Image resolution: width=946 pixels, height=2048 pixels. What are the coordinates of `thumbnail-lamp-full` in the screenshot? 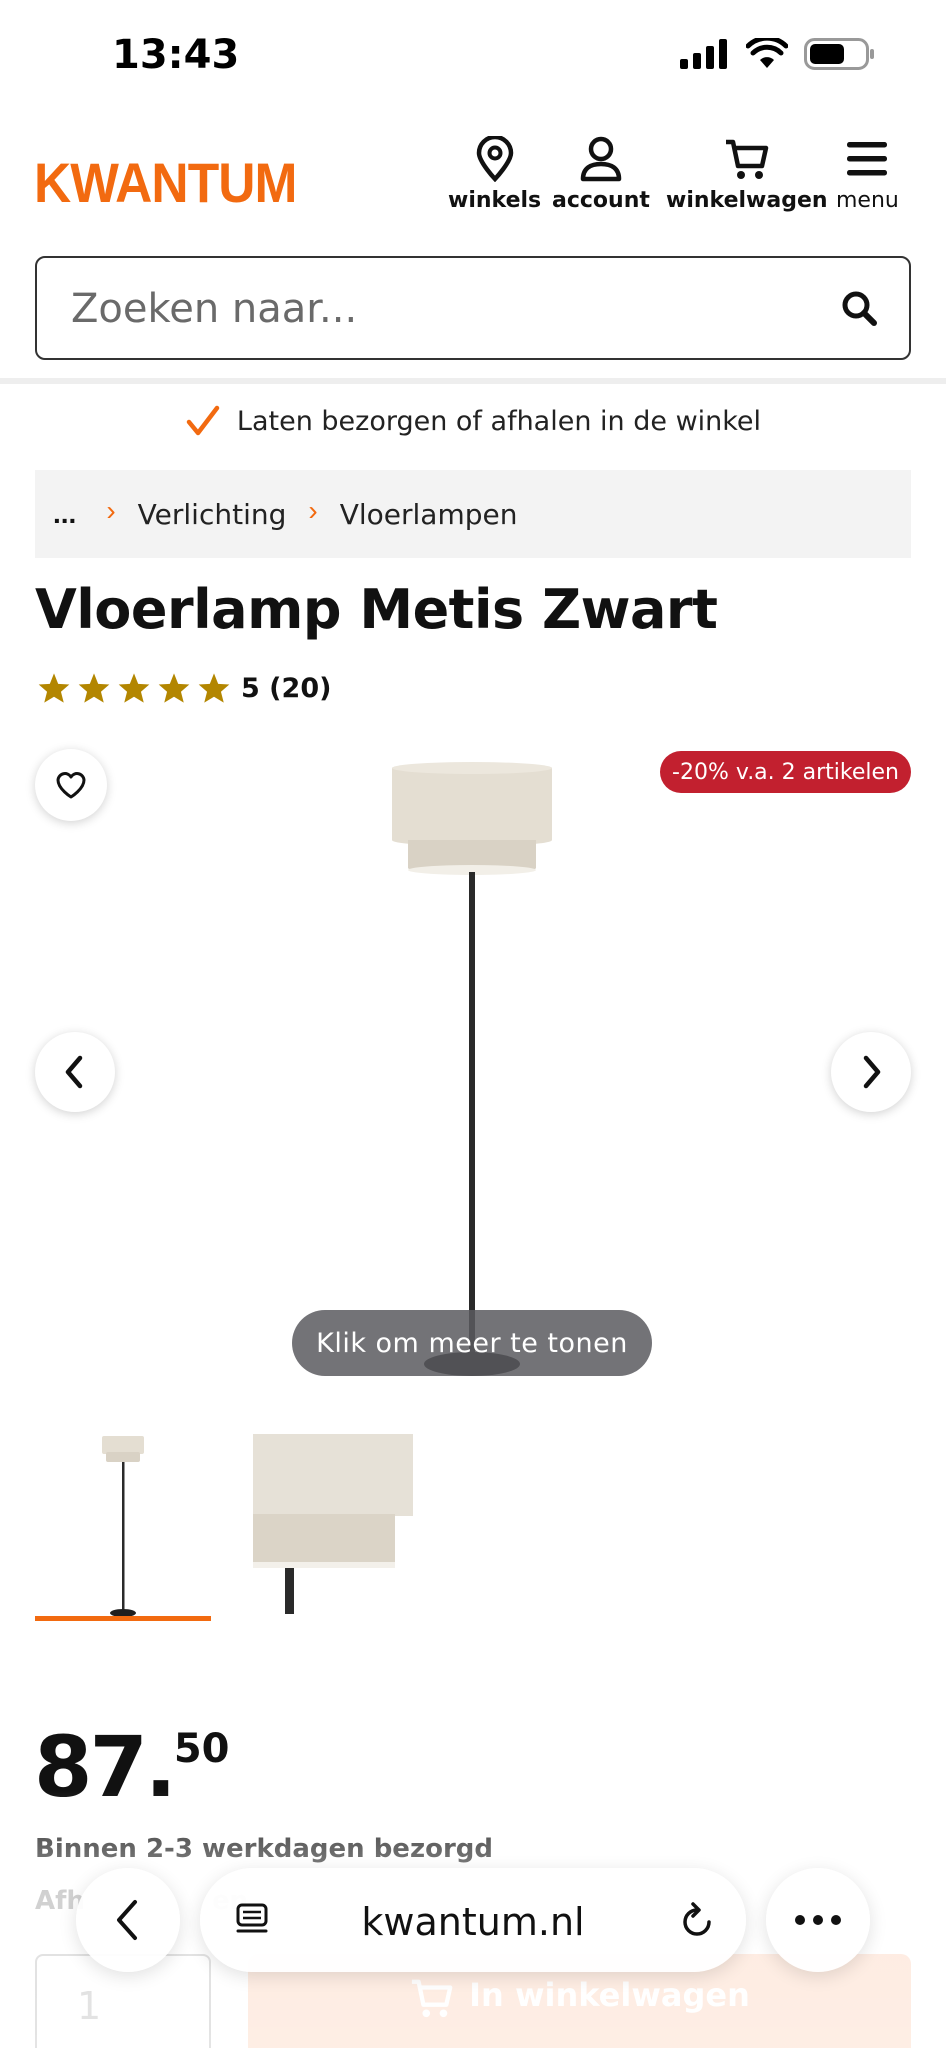 It's located at (123, 1521).